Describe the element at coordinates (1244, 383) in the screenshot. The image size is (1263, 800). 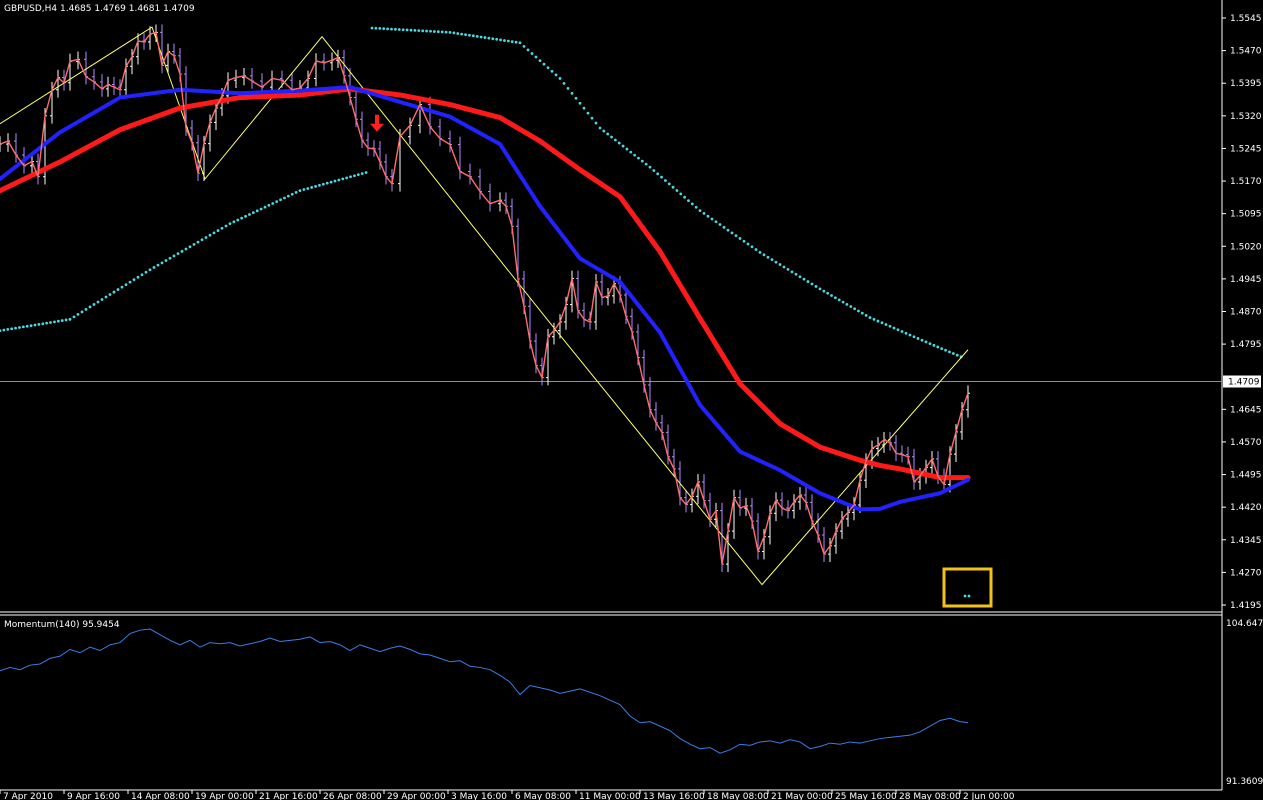
I see `current-price-label: 1.4709` at that location.